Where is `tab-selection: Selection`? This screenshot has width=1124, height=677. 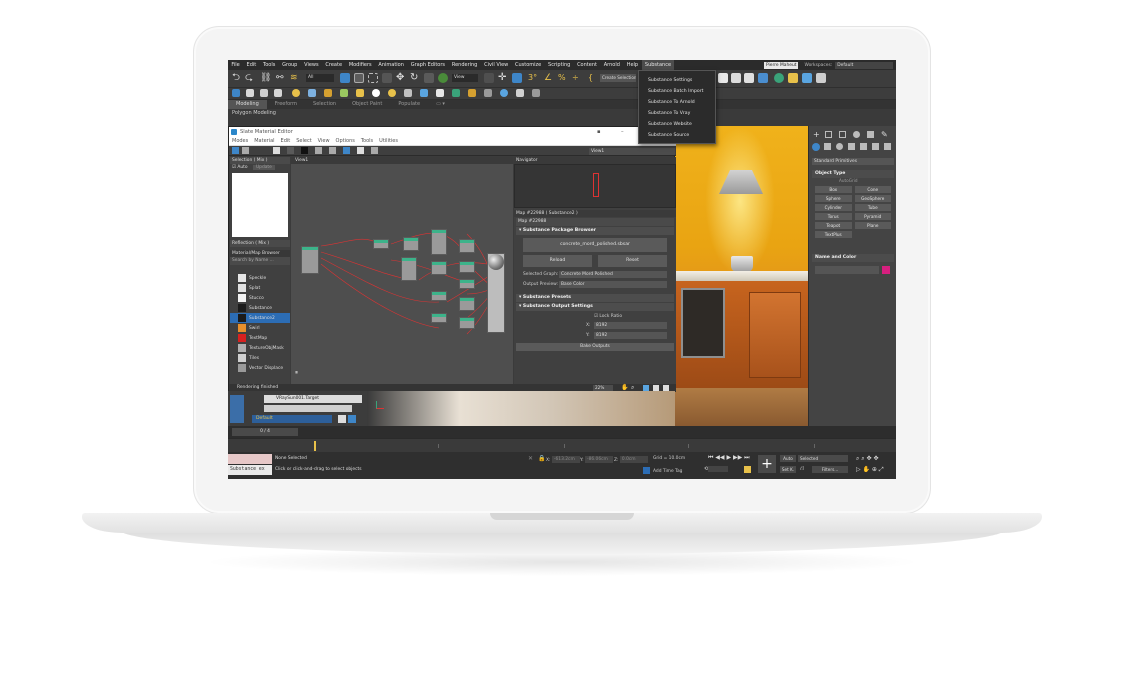 tab-selection: Selection is located at coordinates (324, 104).